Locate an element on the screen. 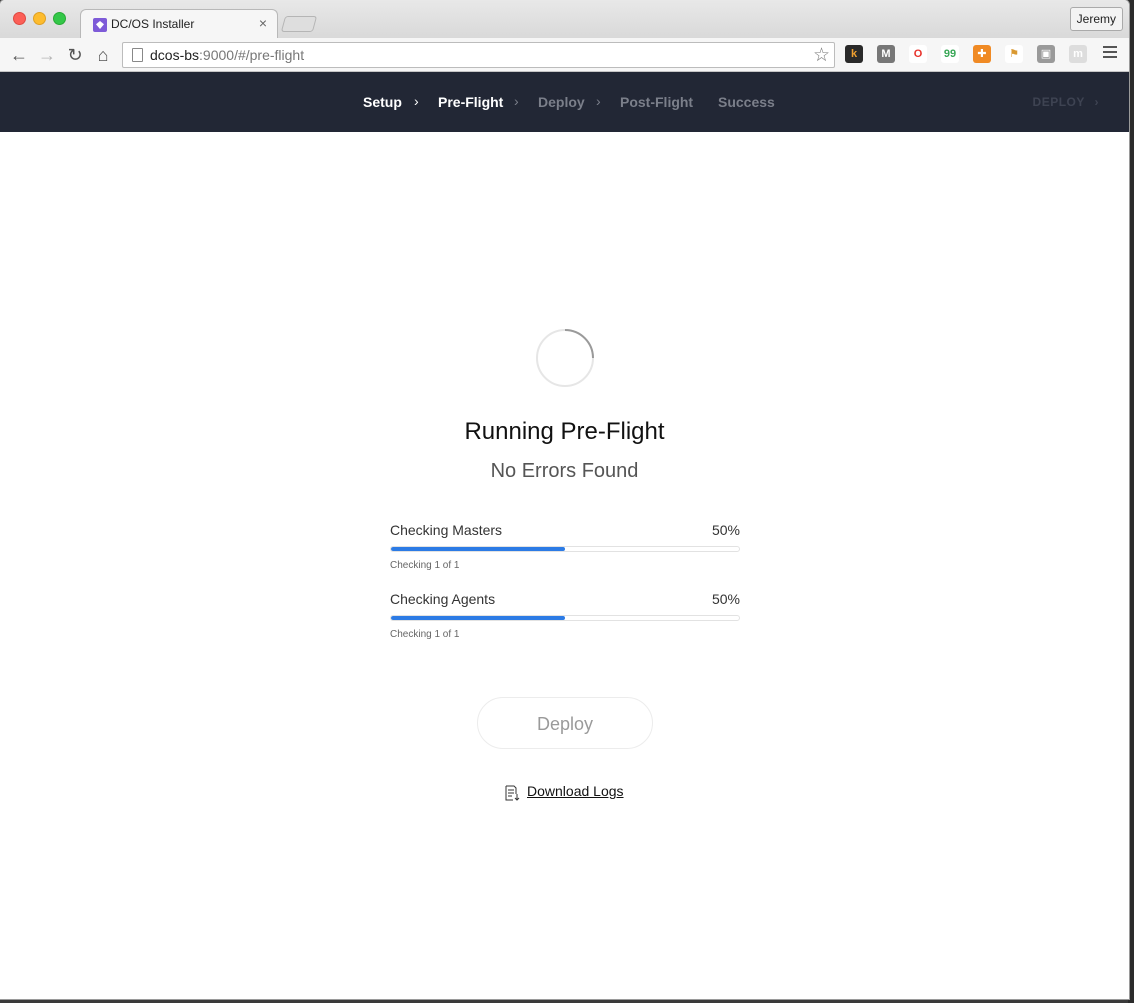 Image resolution: width=1134 pixels, height=1003 pixels. step-success: Success is located at coordinates (746, 102).